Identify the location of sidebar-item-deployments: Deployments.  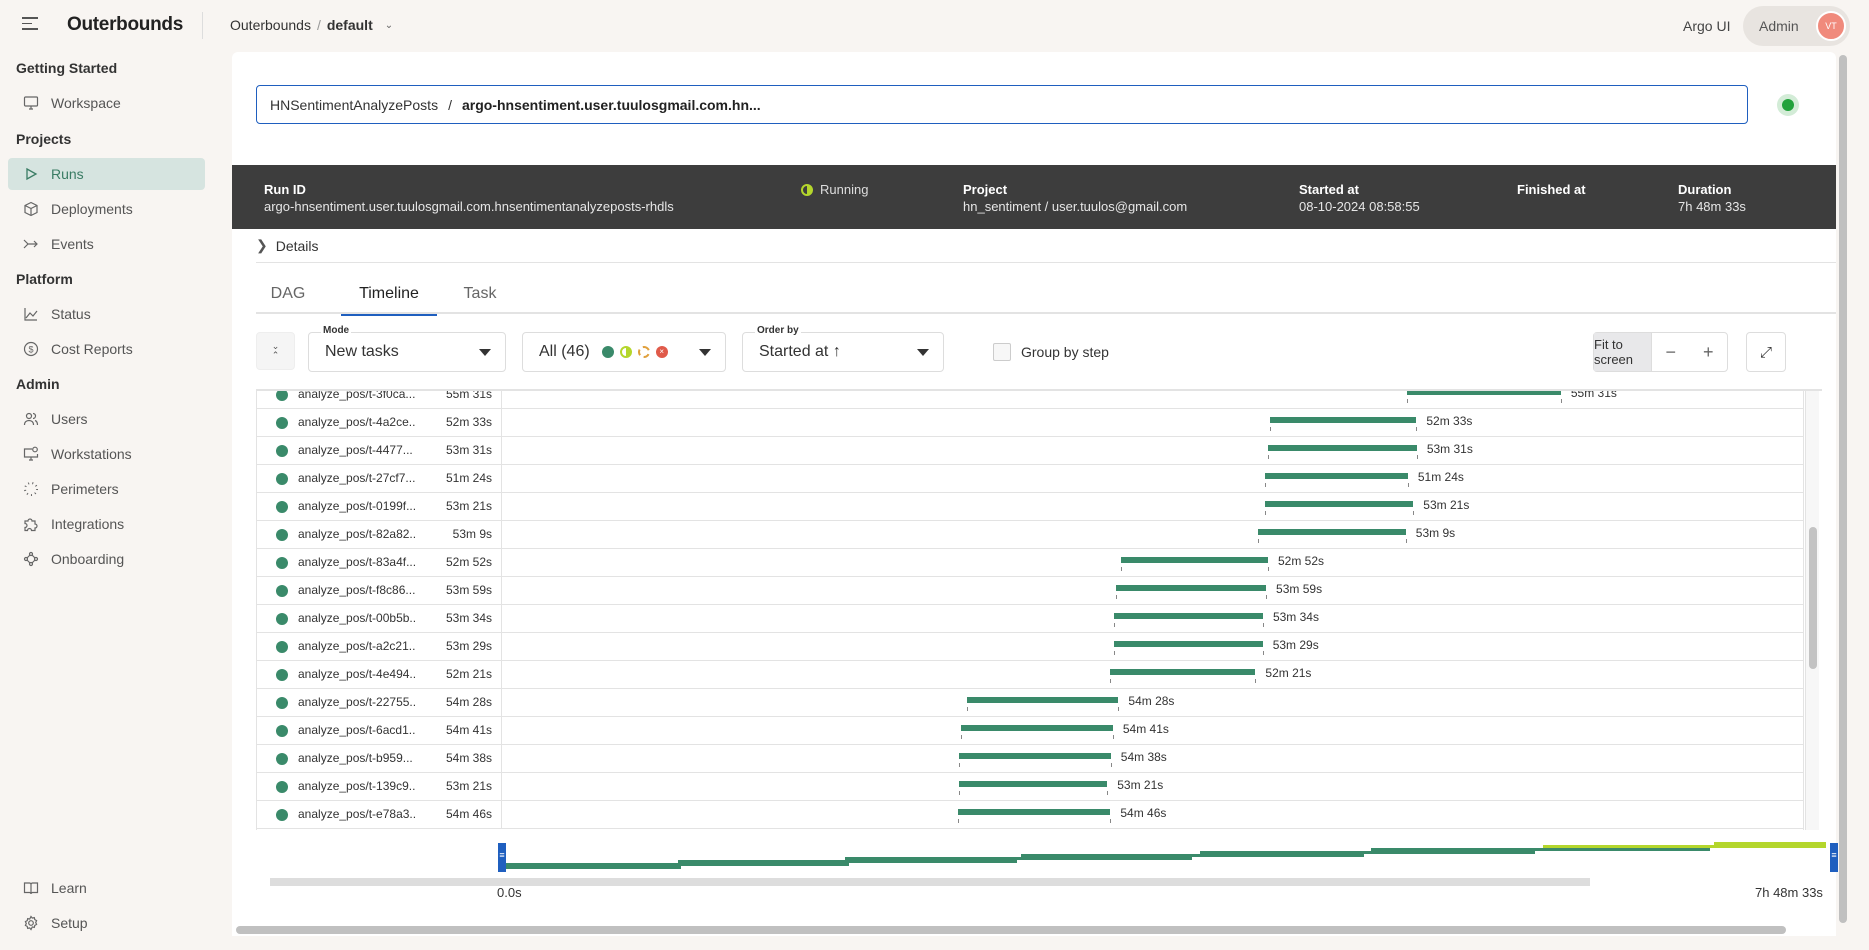
(106, 209).